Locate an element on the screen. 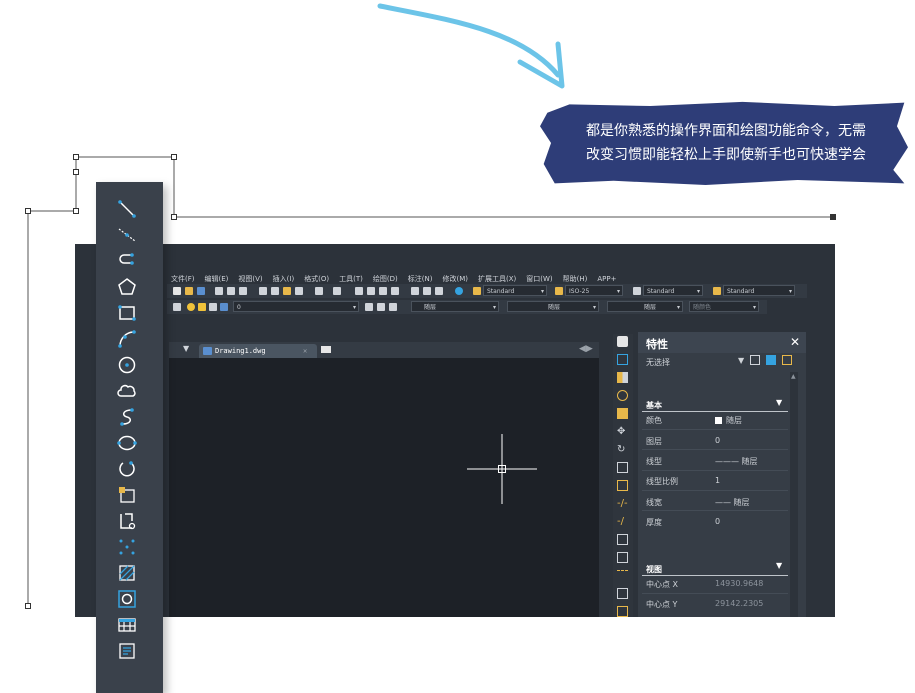  extend-icon: -/ is located at coordinates (622, 521).